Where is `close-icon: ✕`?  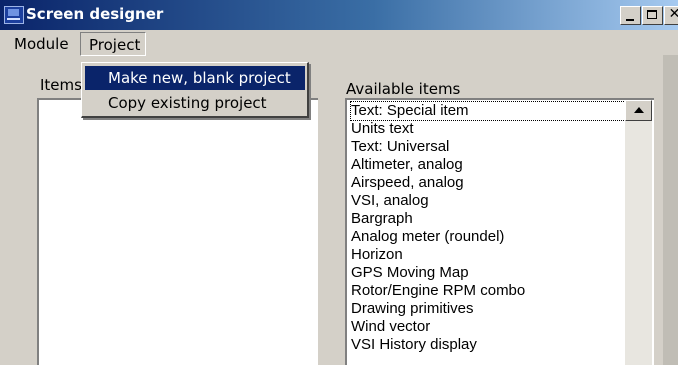 close-icon: ✕ is located at coordinates (673, 14).